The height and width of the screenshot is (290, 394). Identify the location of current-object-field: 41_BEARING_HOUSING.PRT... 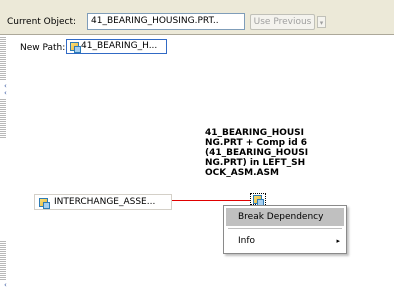
(166, 21).